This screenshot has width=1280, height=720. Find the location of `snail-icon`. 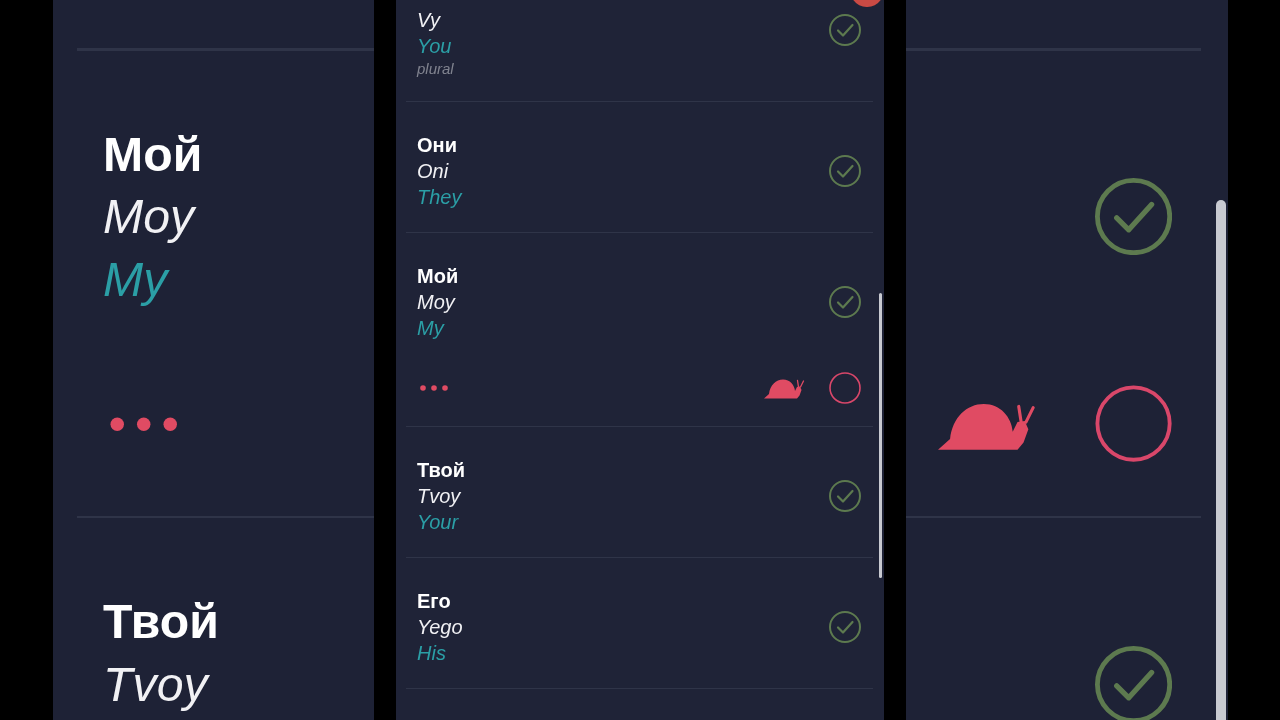

snail-icon is located at coordinates (784, 388).